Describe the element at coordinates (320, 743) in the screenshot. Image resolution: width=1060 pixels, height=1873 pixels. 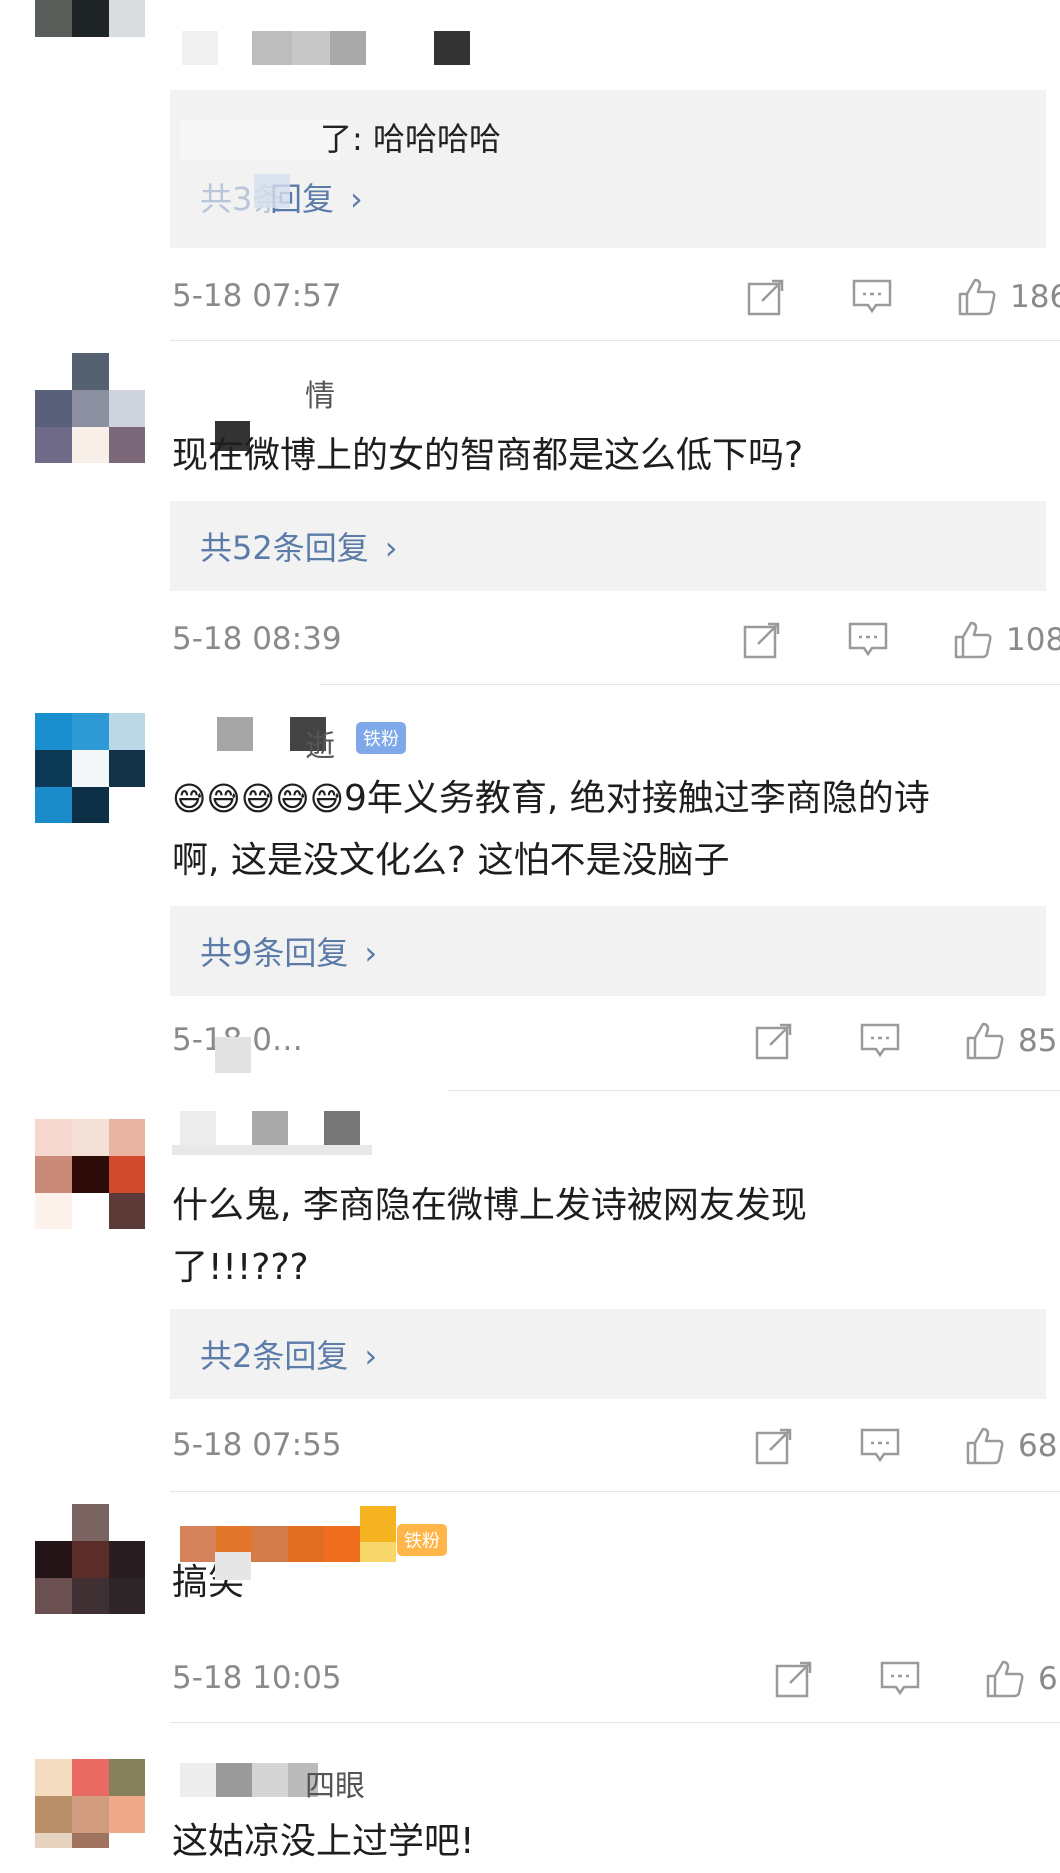
I see `username: 逝` at that location.